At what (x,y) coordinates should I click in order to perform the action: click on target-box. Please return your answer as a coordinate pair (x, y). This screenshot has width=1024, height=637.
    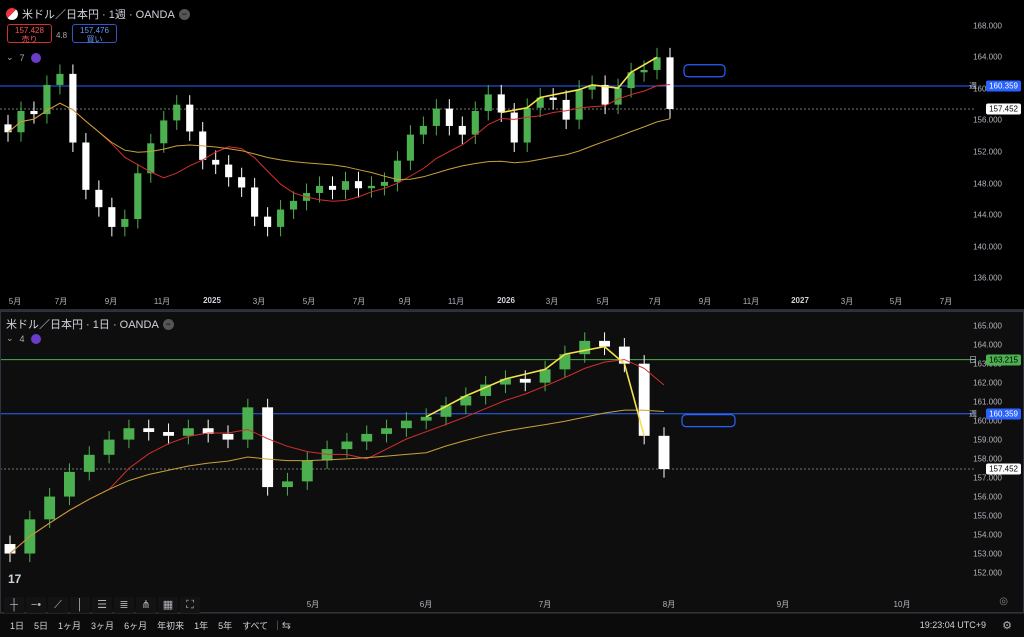
    Looking at the image, I should click on (708, 421).